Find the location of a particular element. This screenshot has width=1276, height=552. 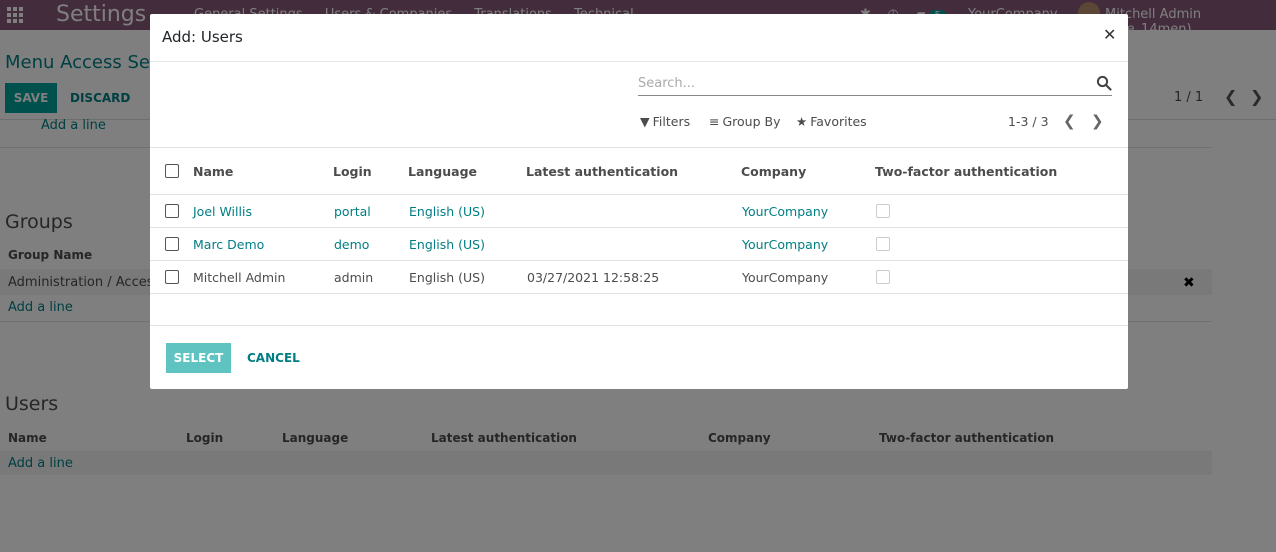

filters-label: Filters is located at coordinates (671, 121).